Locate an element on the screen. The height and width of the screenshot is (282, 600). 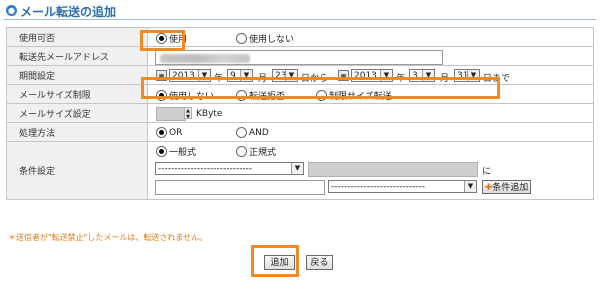
label-method: 処理方法 is located at coordinates (77, 132).